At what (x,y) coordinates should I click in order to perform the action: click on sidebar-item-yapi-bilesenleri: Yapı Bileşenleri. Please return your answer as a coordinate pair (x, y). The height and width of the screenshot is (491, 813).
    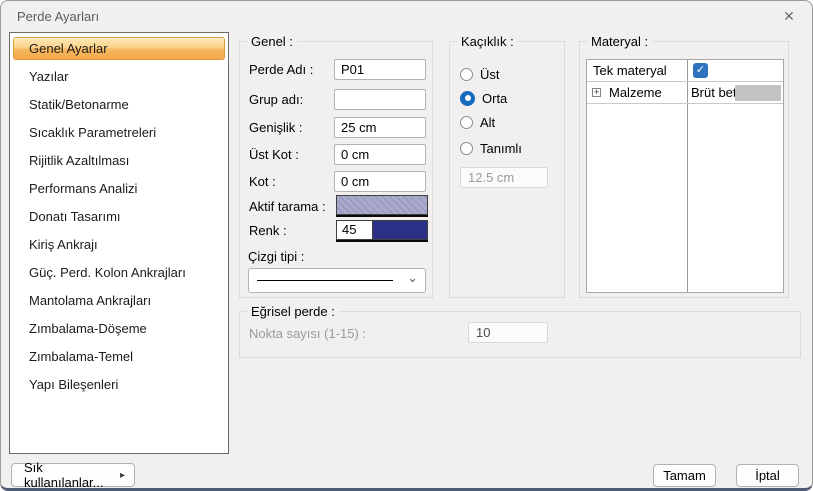
    Looking at the image, I should click on (119, 385).